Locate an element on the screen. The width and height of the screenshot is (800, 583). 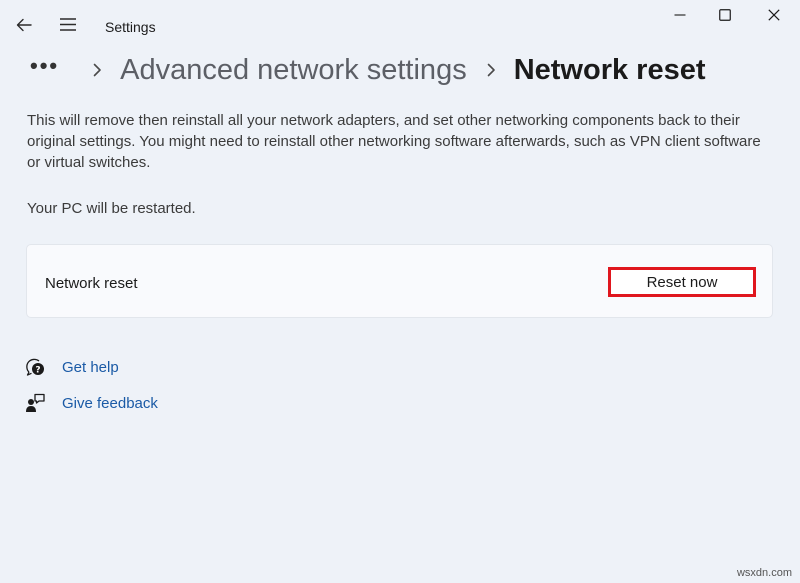
watermark: wsxdn.com is located at coordinates (764, 573).